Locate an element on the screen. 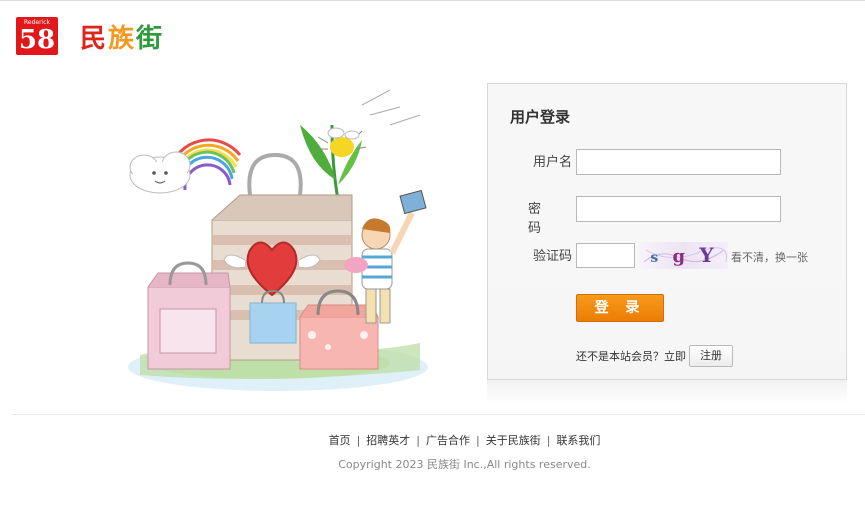 The height and width of the screenshot is (505, 865). captcha-input is located at coordinates (605, 255).